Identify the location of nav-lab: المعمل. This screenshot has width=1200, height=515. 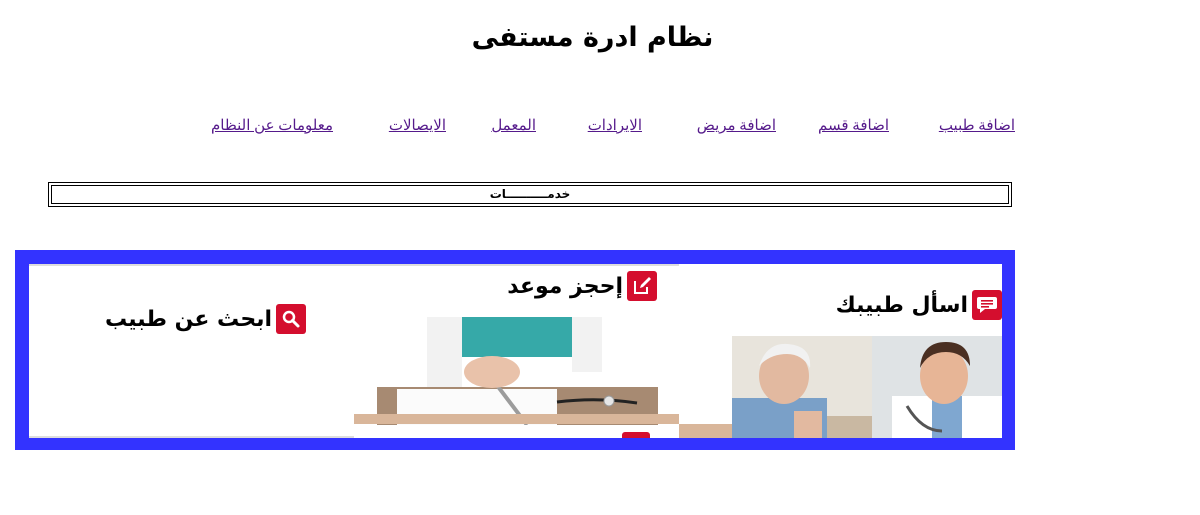
(513, 125).